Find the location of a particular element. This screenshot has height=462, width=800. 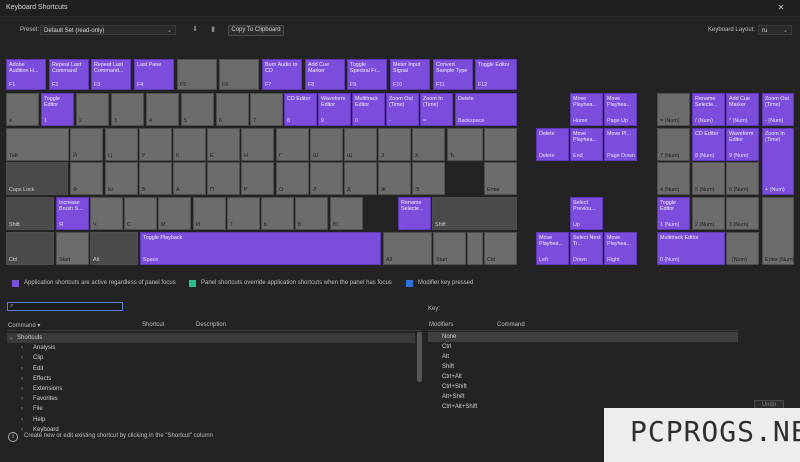

key-space: Toggle Playback Space is located at coordinates (260, 248).